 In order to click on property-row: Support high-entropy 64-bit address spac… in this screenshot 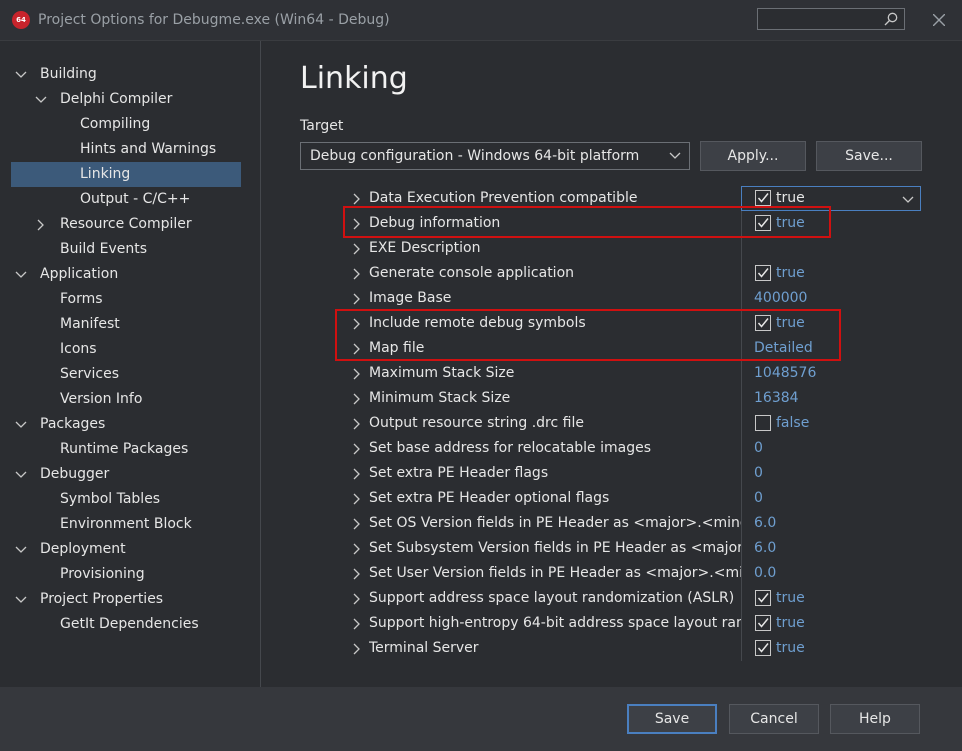, I will do `click(630, 623)`.